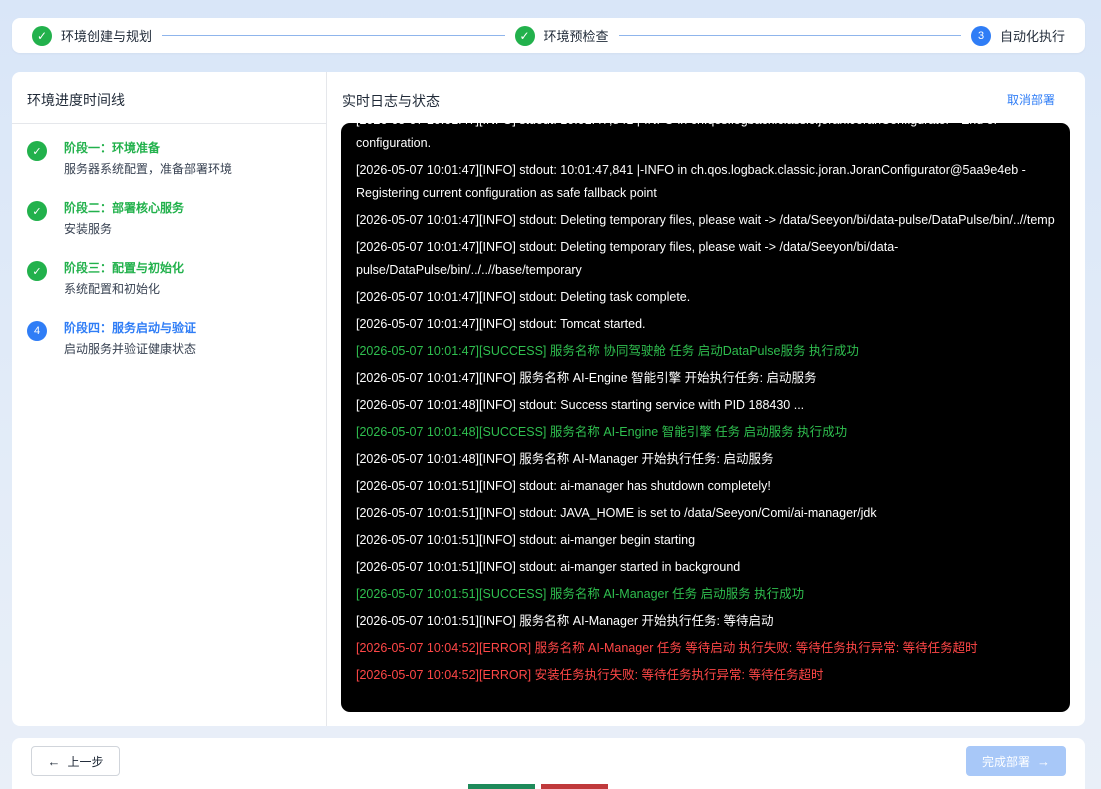 The image size is (1101, 789). I want to click on logs-title: 实时日志与状态, so click(391, 101).